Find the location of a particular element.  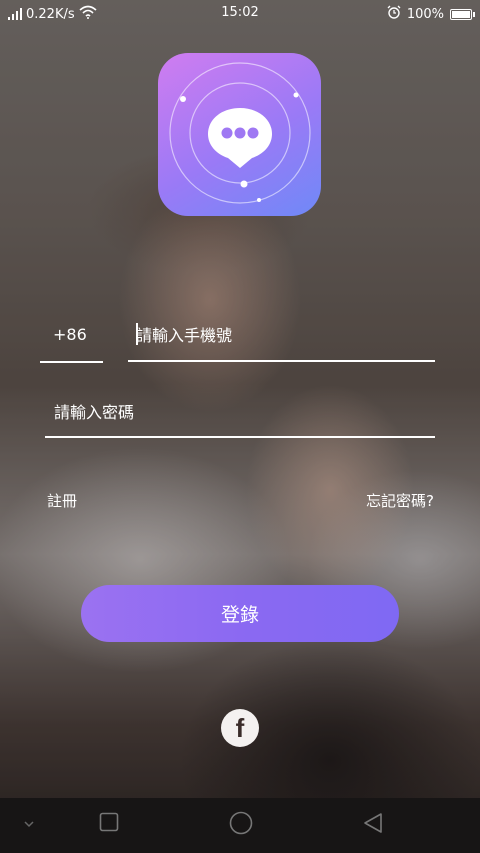

country-code-underline is located at coordinates (71, 362).